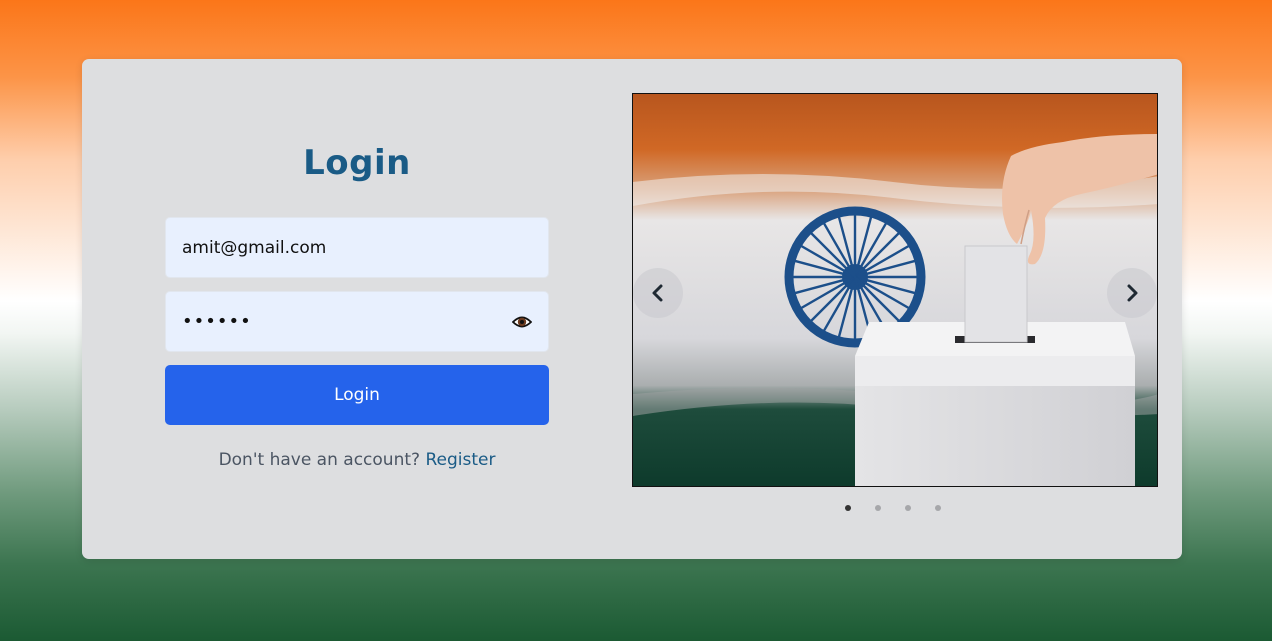 This screenshot has width=1272, height=641. I want to click on chevron-right-icon, so click(1132, 293).